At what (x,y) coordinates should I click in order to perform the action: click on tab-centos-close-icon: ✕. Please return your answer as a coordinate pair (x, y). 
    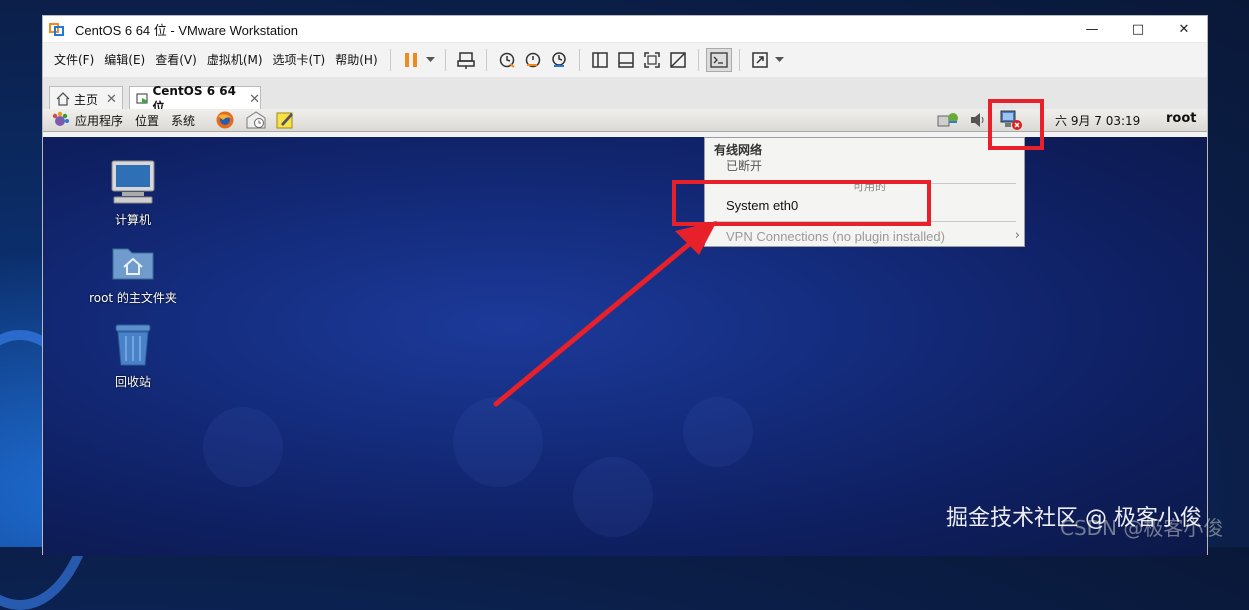
    Looking at the image, I should click on (254, 99).